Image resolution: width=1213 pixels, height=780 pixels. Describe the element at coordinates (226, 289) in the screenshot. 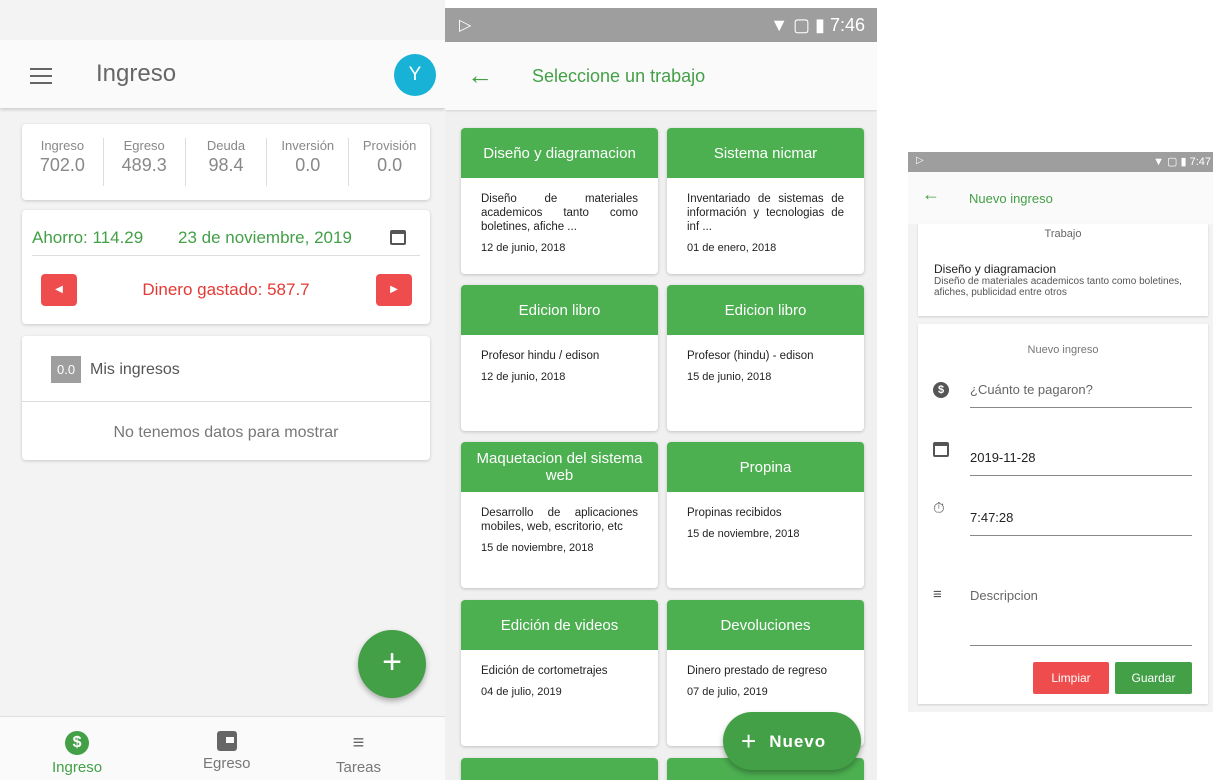

I see `money-spent: Dinero gastado: 587.7` at that location.